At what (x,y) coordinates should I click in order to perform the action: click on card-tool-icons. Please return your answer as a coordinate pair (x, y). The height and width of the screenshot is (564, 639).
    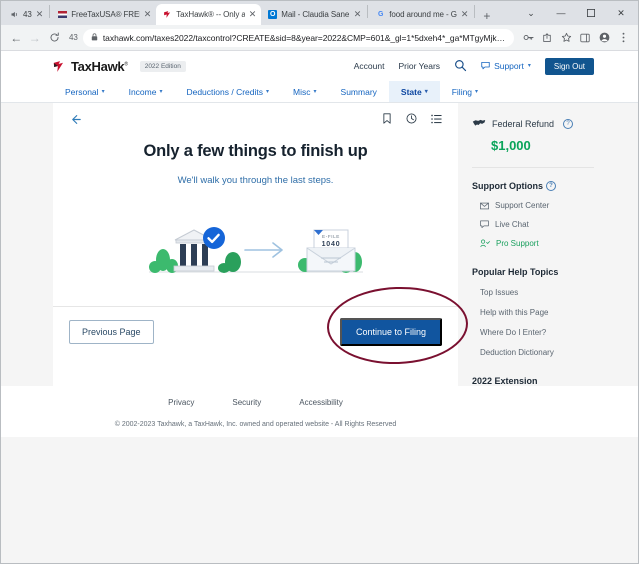
    Looking at the image, I should click on (412, 118).